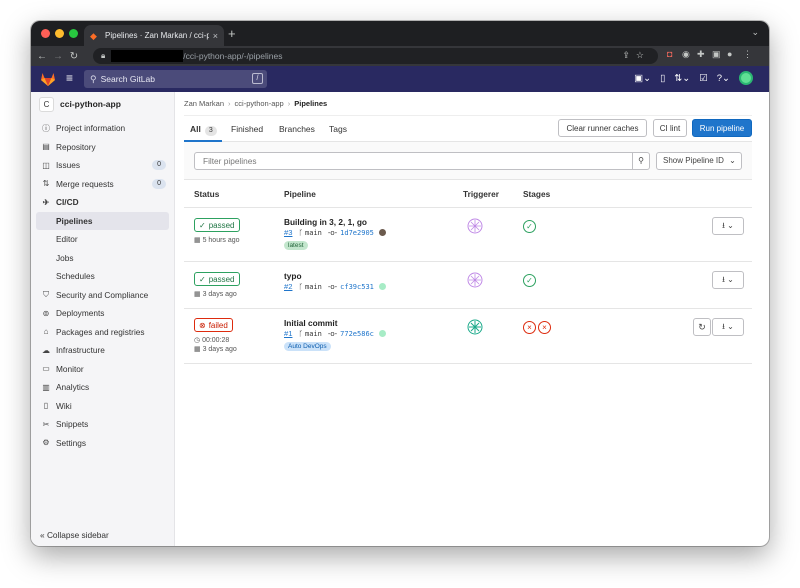 The width and height of the screenshot is (800, 588). Describe the element at coordinates (102, 424) in the screenshot. I see `sidebar-item-snippets: ✂ Snippets` at that location.